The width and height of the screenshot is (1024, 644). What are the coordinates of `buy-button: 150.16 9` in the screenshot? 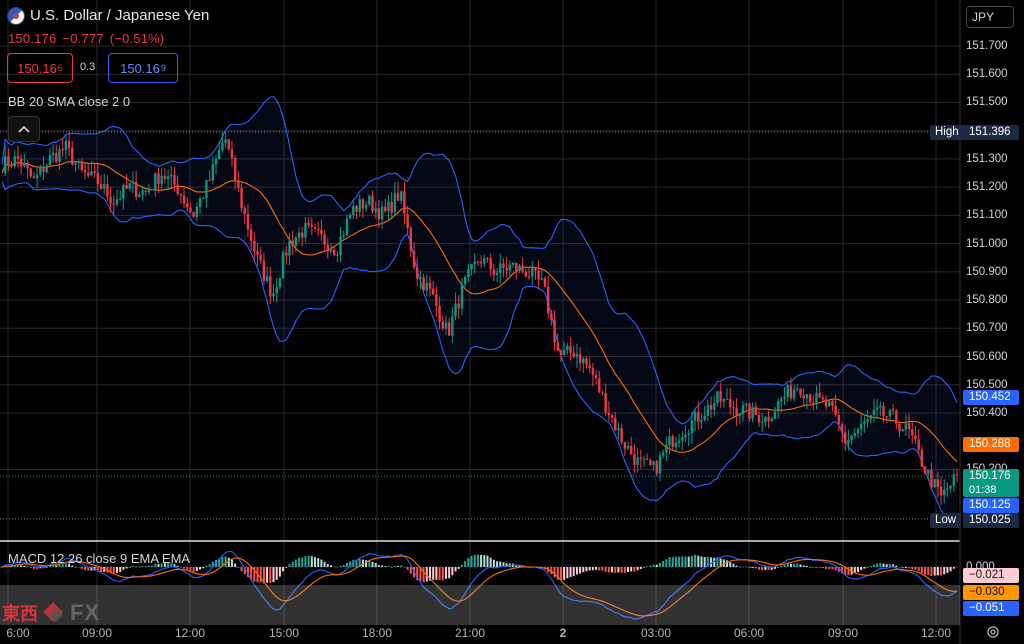 It's located at (143, 68).